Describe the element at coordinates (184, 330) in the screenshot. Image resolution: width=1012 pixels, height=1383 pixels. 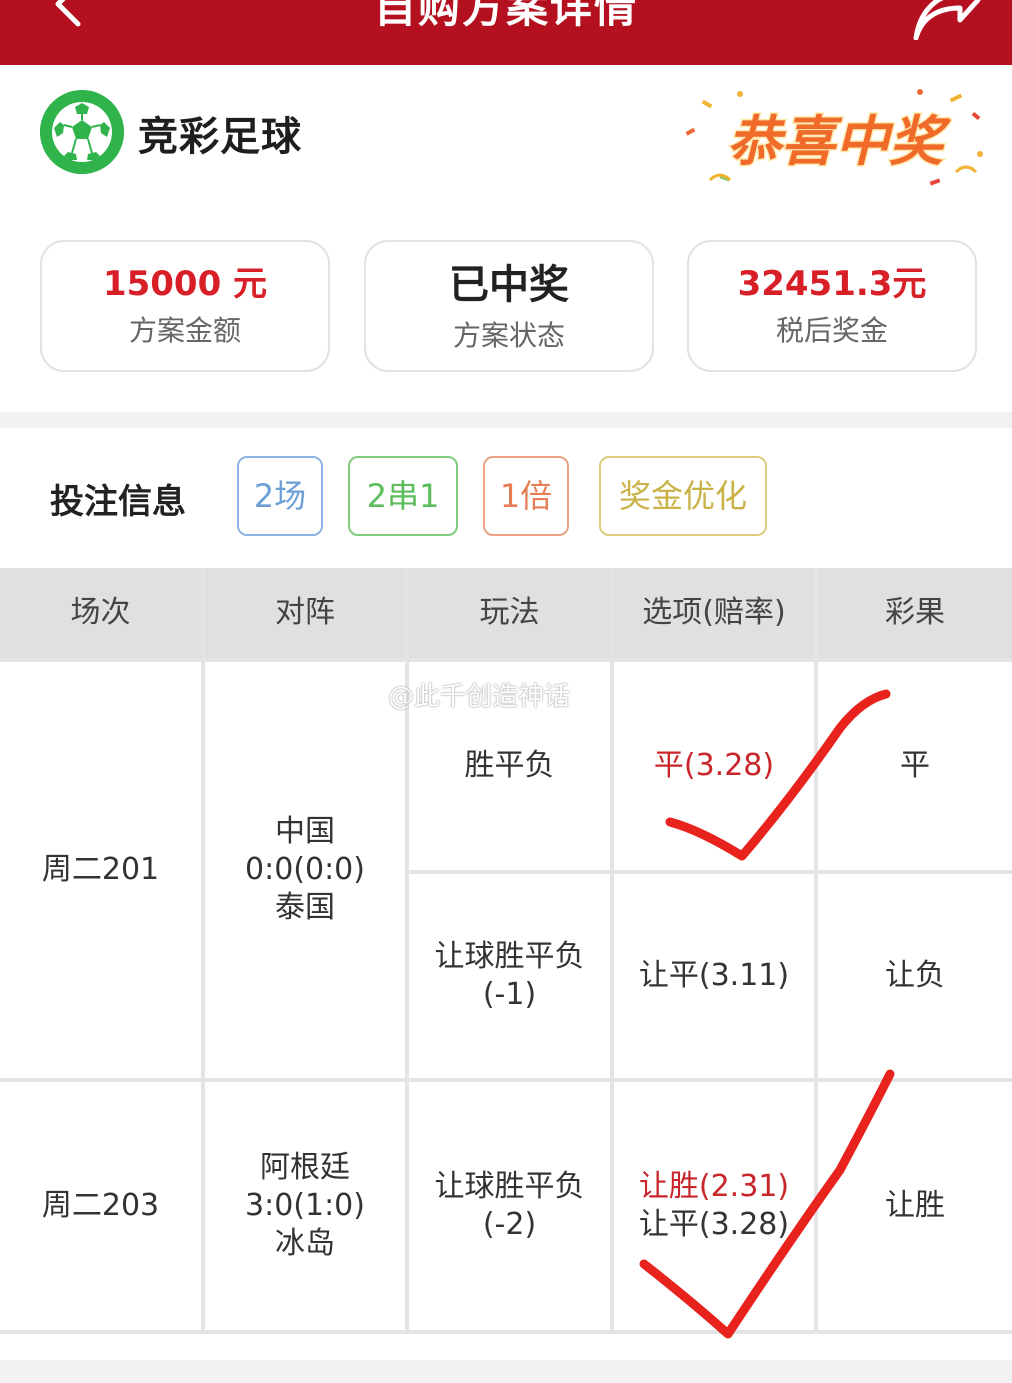
I see `plan-amount-label: 方案金额` at that location.